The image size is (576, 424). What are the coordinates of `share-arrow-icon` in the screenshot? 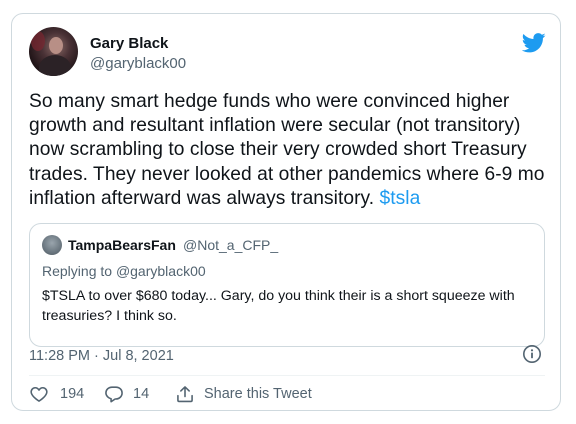 It's located at (185, 394).